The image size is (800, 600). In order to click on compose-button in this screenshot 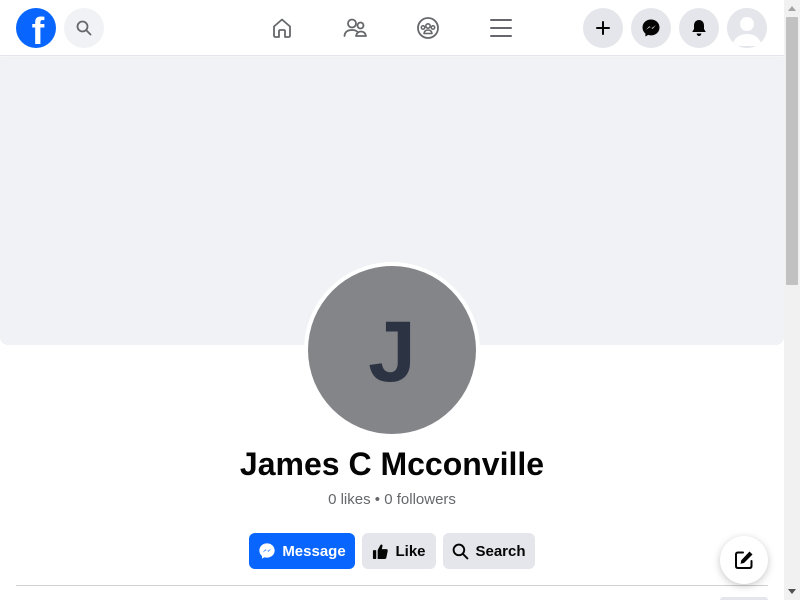, I will do `click(744, 560)`.